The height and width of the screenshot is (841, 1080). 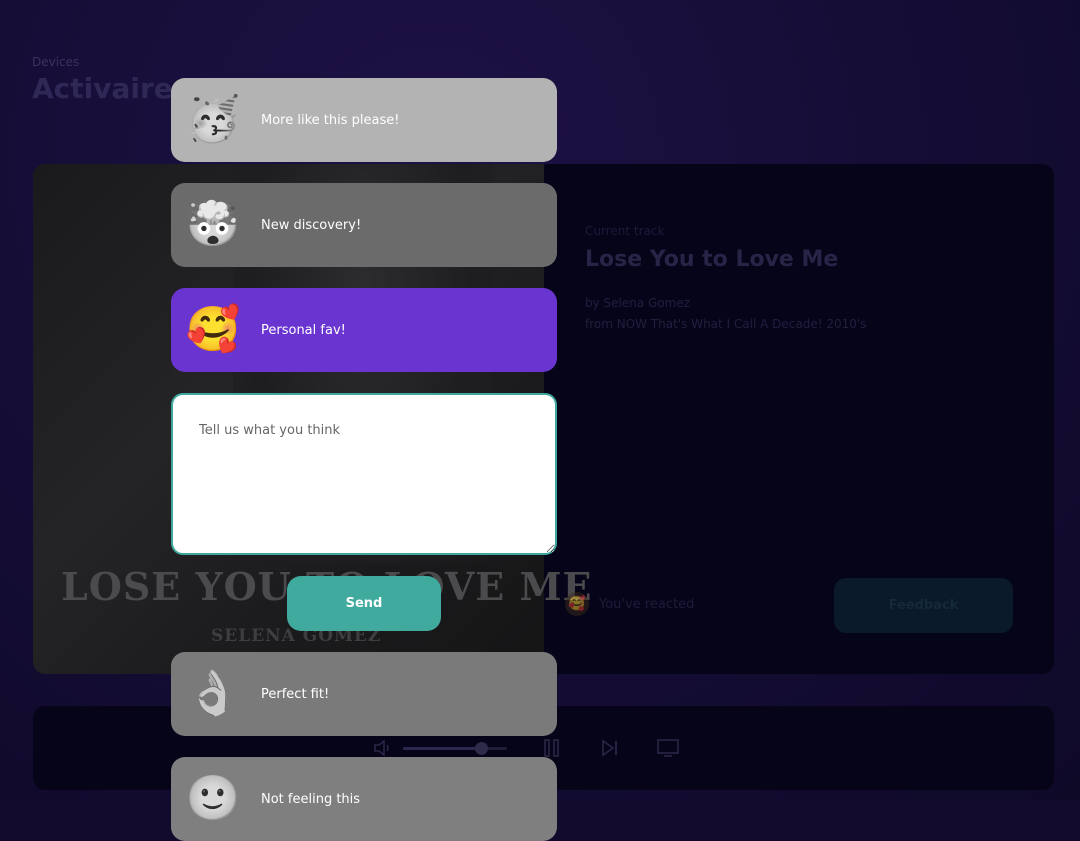 What do you see at coordinates (213, 798) in the screenshot?
I see `neutral-face-icon: 🙂` at bounding box center [213, 798].